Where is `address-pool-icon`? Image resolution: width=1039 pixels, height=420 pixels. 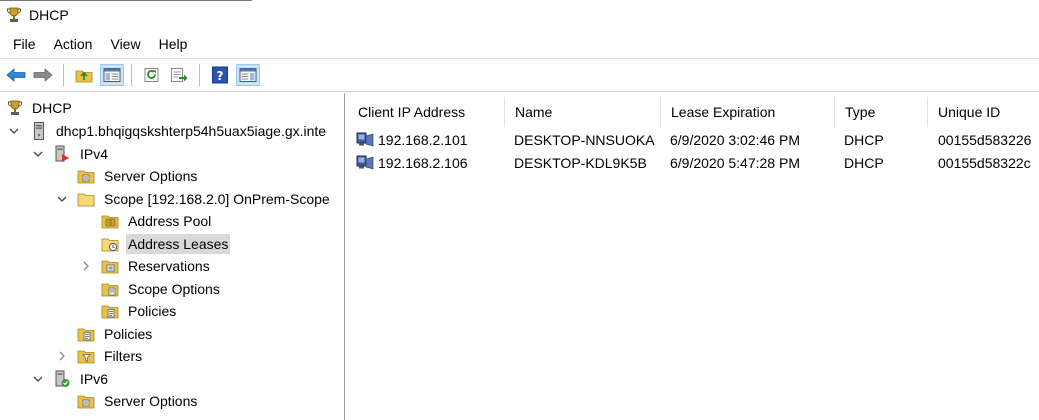
address-pool-icon is located at coordinates (110, 221).